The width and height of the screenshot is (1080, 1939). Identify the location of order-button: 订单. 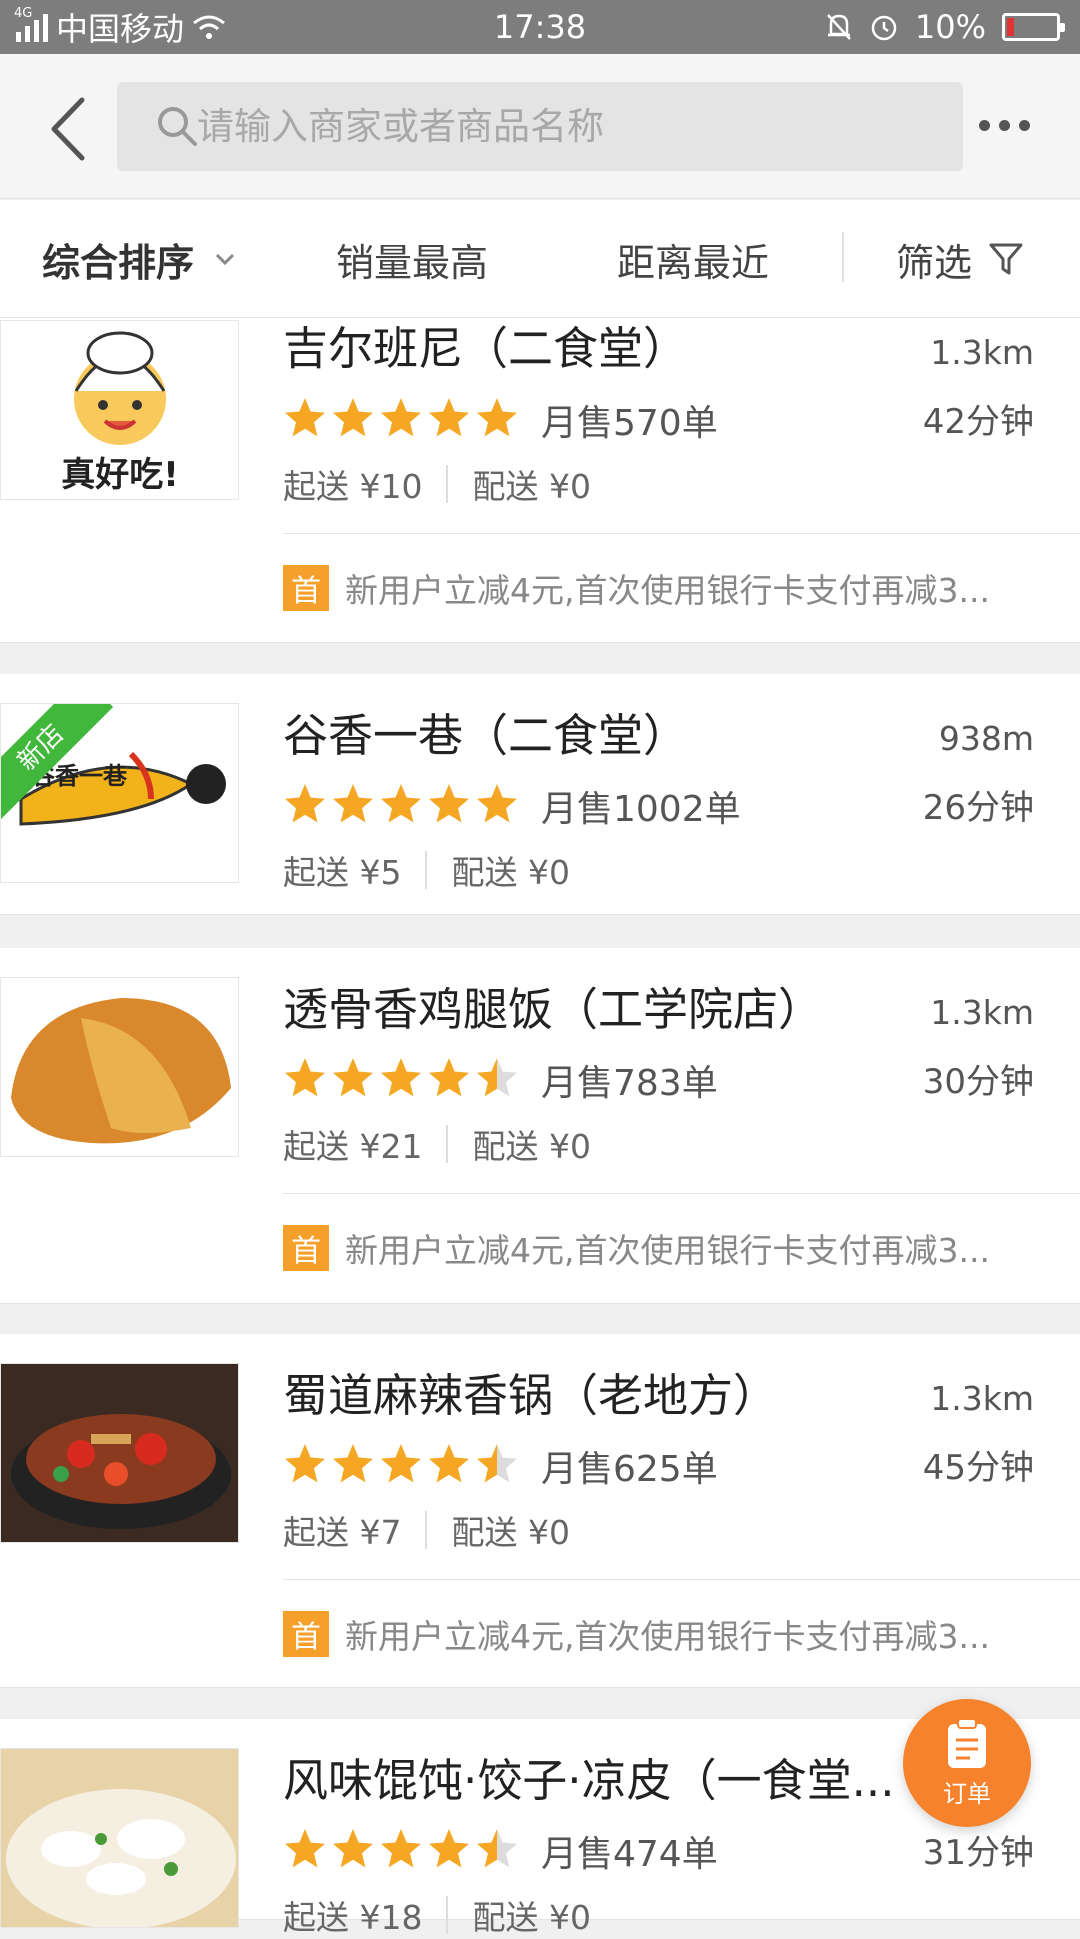
(967, 1763).